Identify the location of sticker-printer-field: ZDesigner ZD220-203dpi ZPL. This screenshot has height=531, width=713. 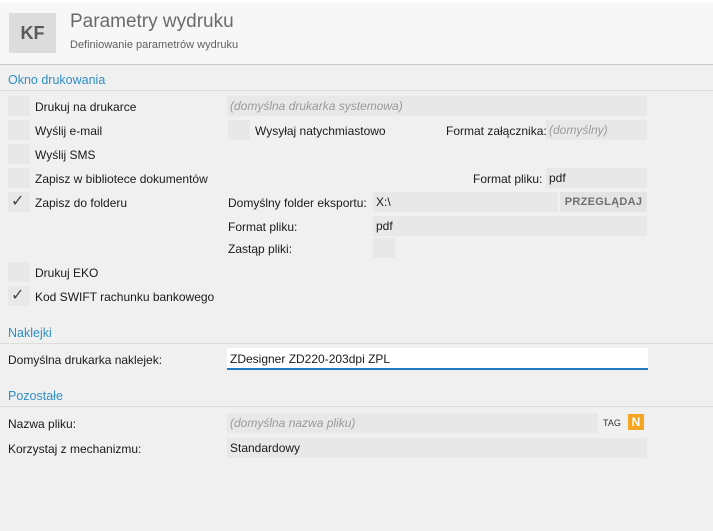
(437, 359).